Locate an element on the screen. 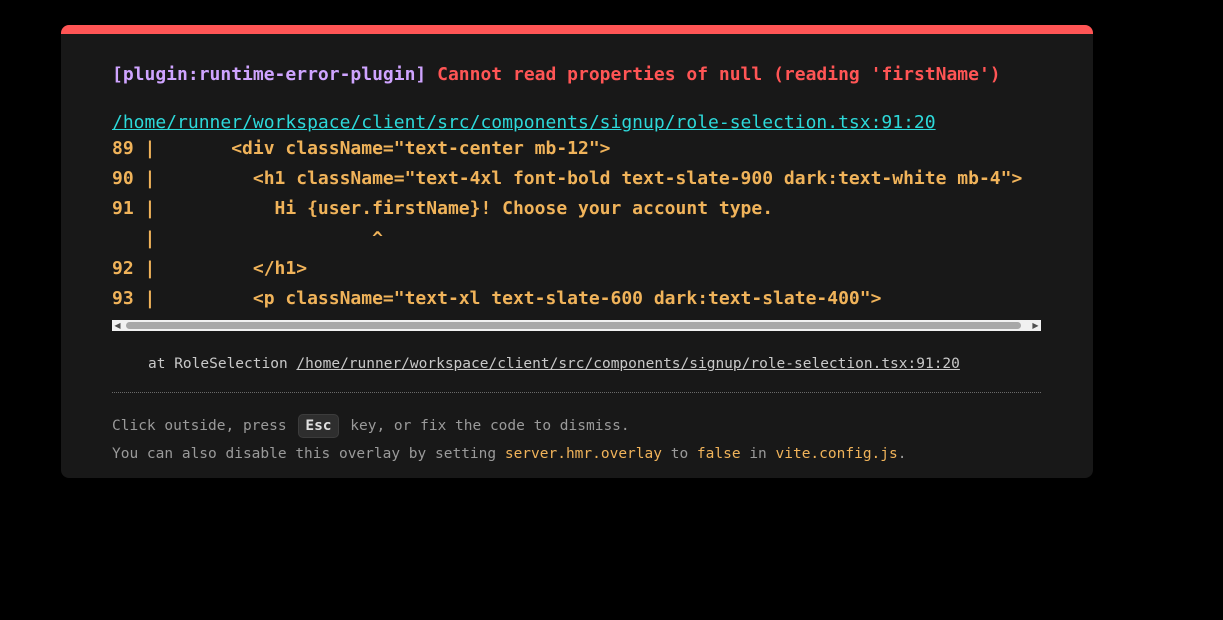 The image size is (1223, 620). tip-dismiss-after: key, or fix the code to dismiss. is located at coordinates (490, 426).